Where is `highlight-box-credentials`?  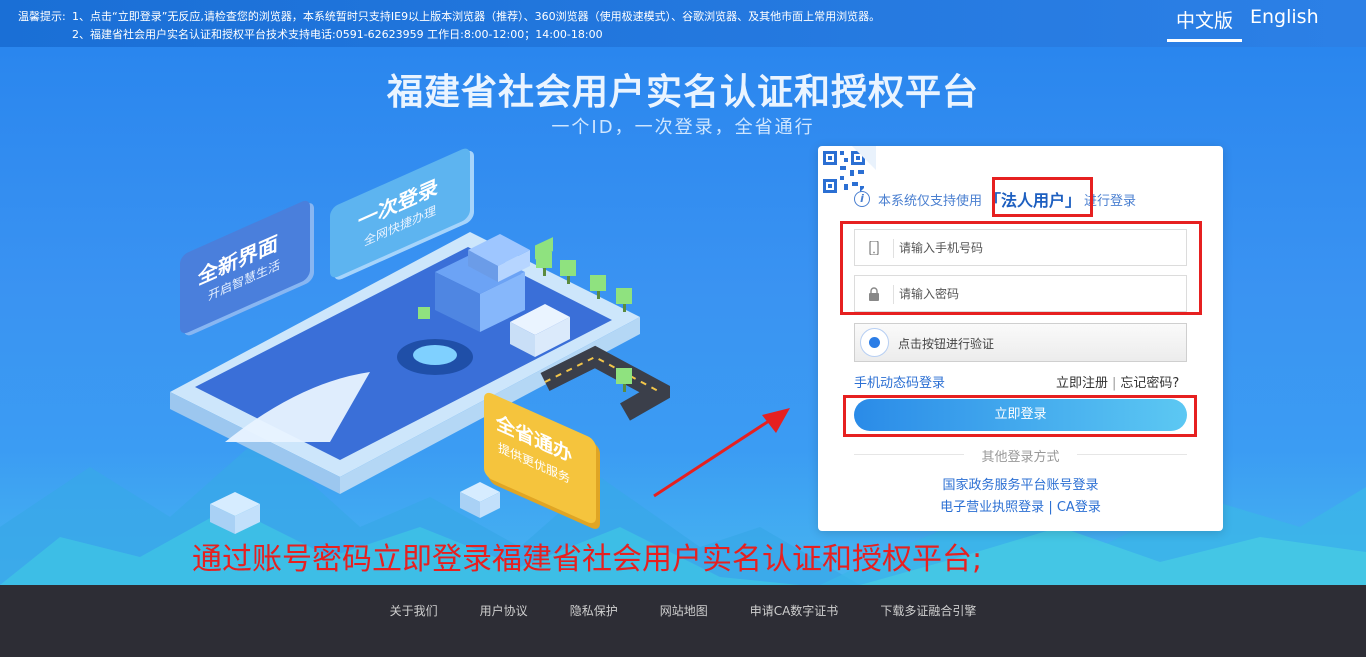
highlight-box-credentials is located at coordinates (1021, 268).